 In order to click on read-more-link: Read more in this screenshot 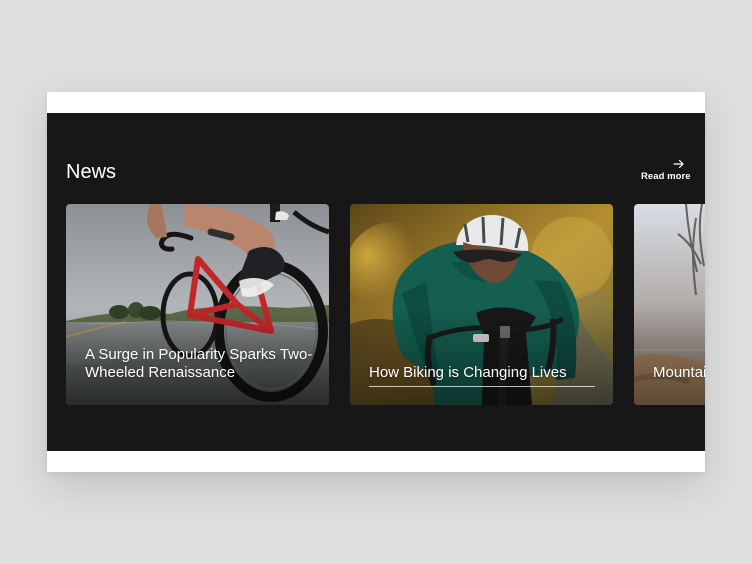, I will do `click(661, 171)`.